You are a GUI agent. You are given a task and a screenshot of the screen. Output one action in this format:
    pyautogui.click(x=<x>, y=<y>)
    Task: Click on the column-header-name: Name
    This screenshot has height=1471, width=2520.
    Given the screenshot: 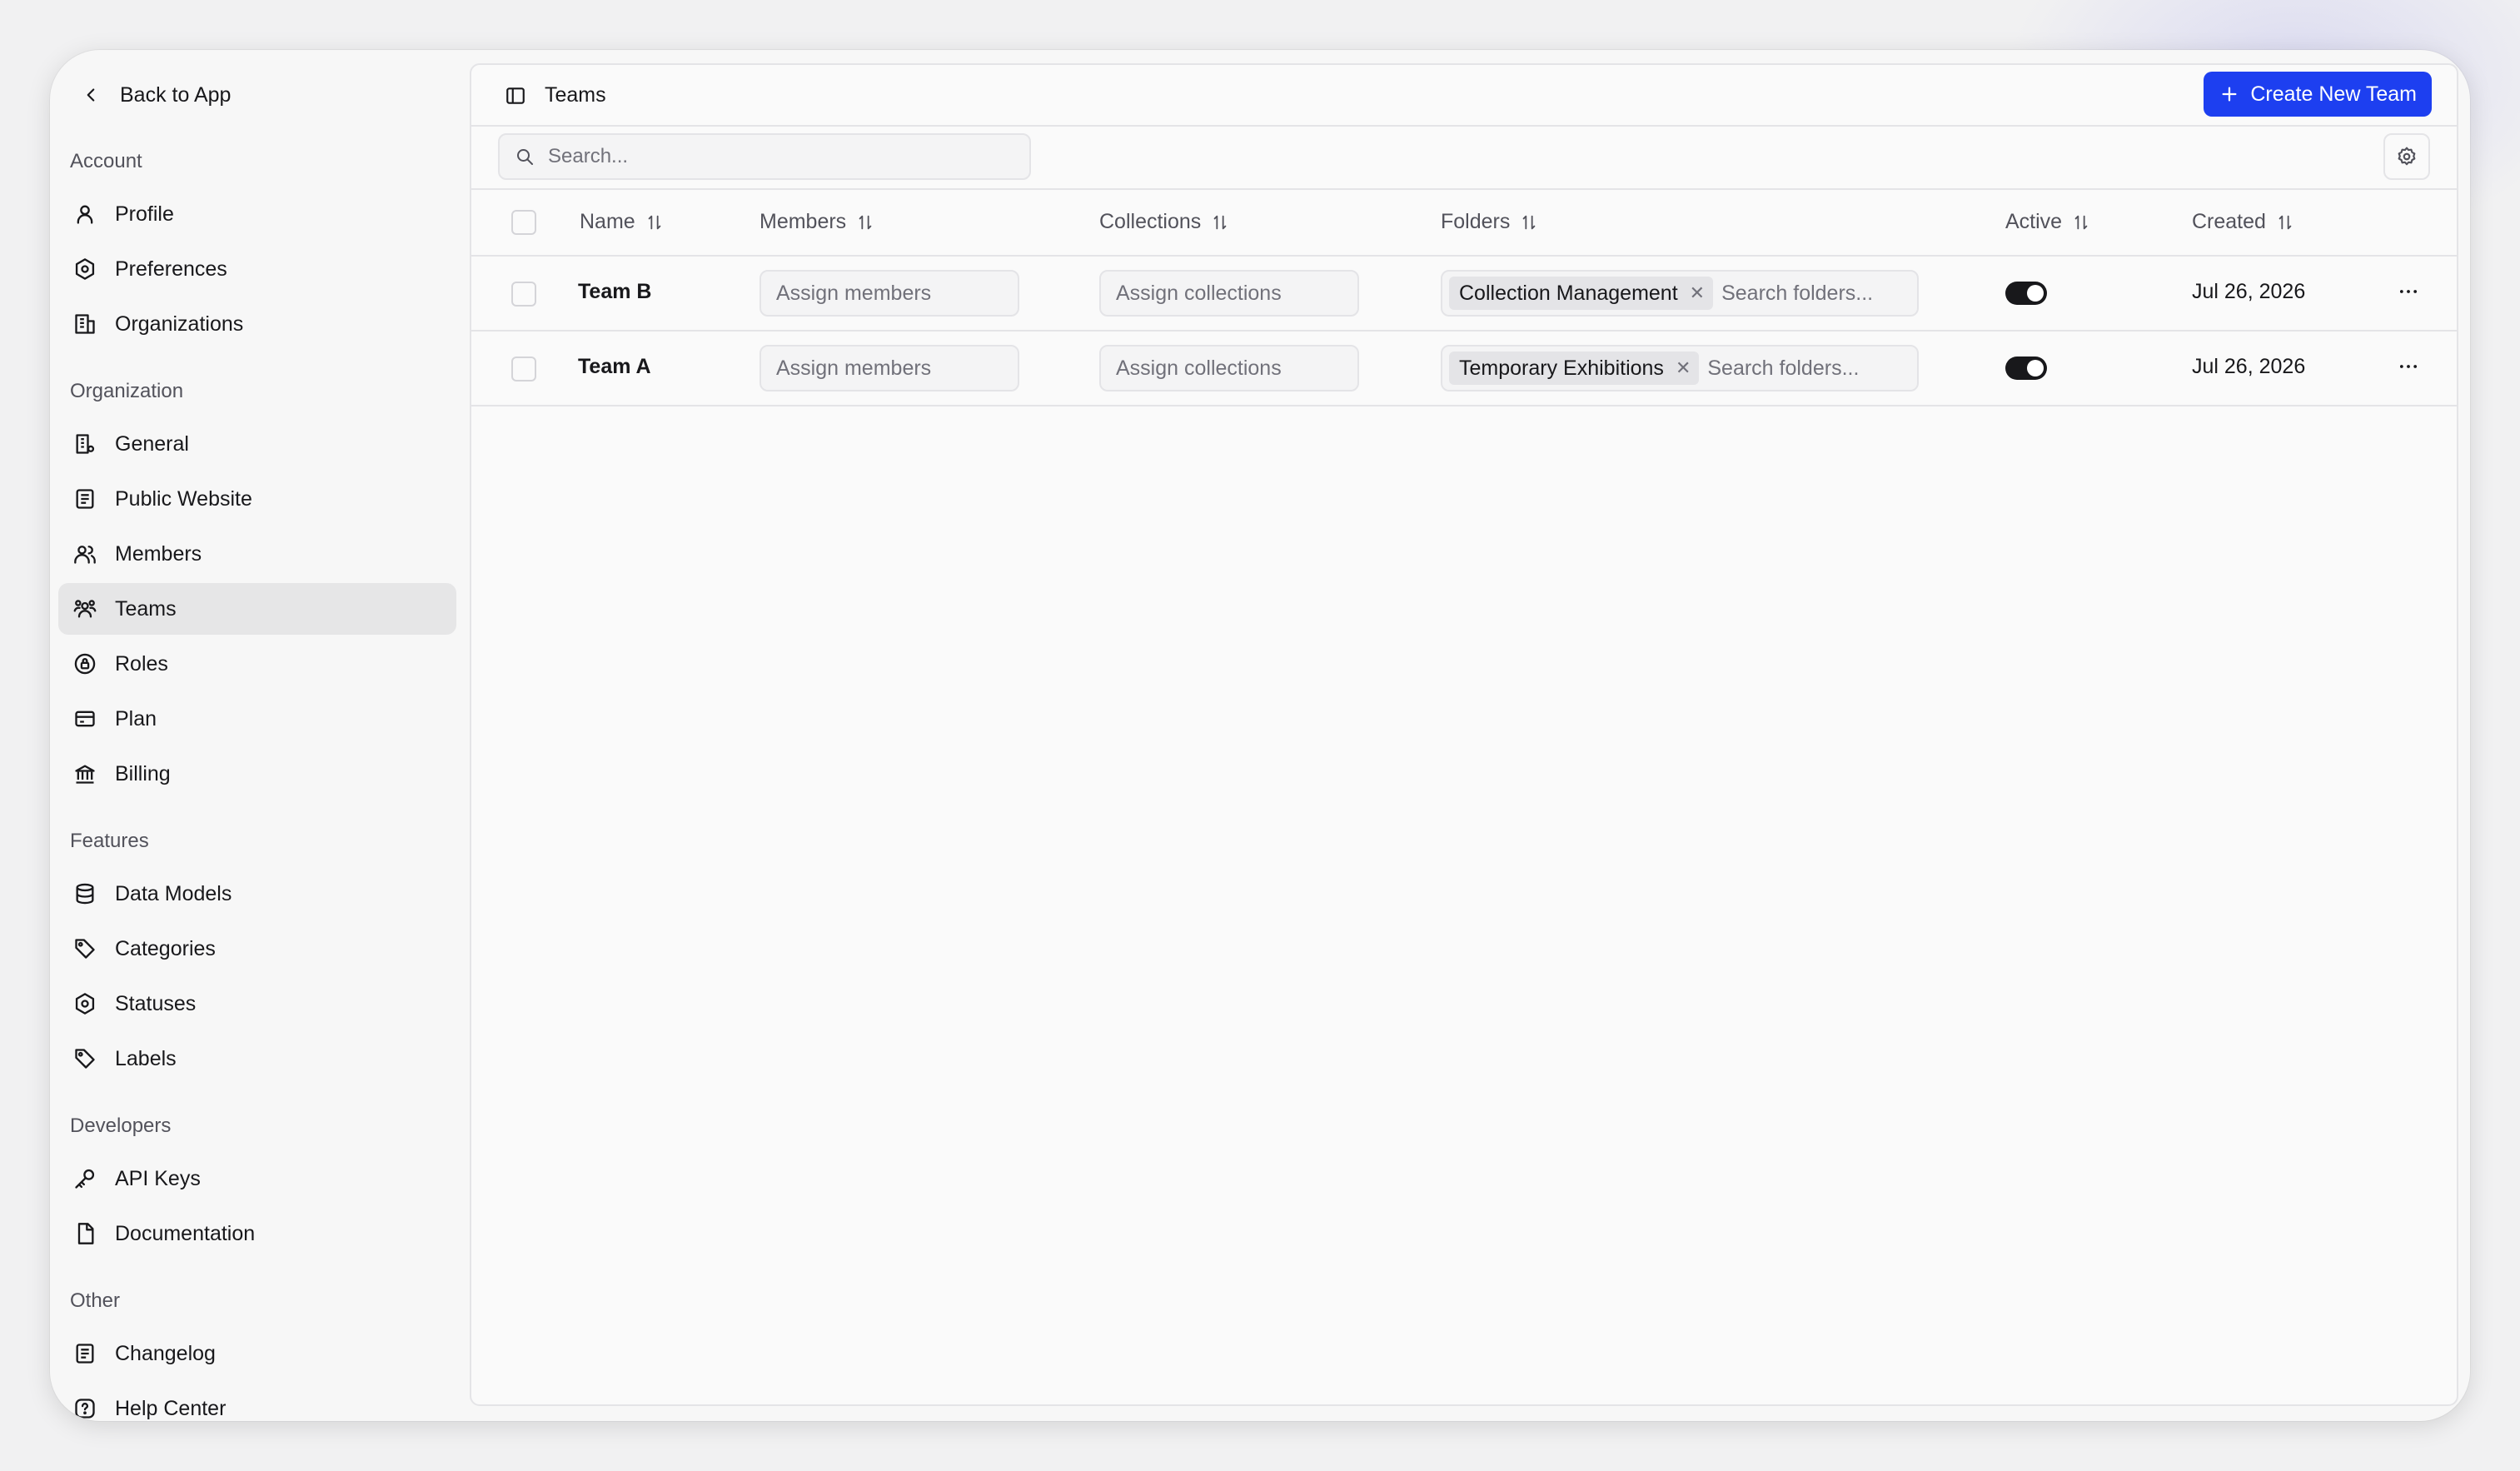 What is the action you would take?
    pyautogui.click(x=622, y=222)
    